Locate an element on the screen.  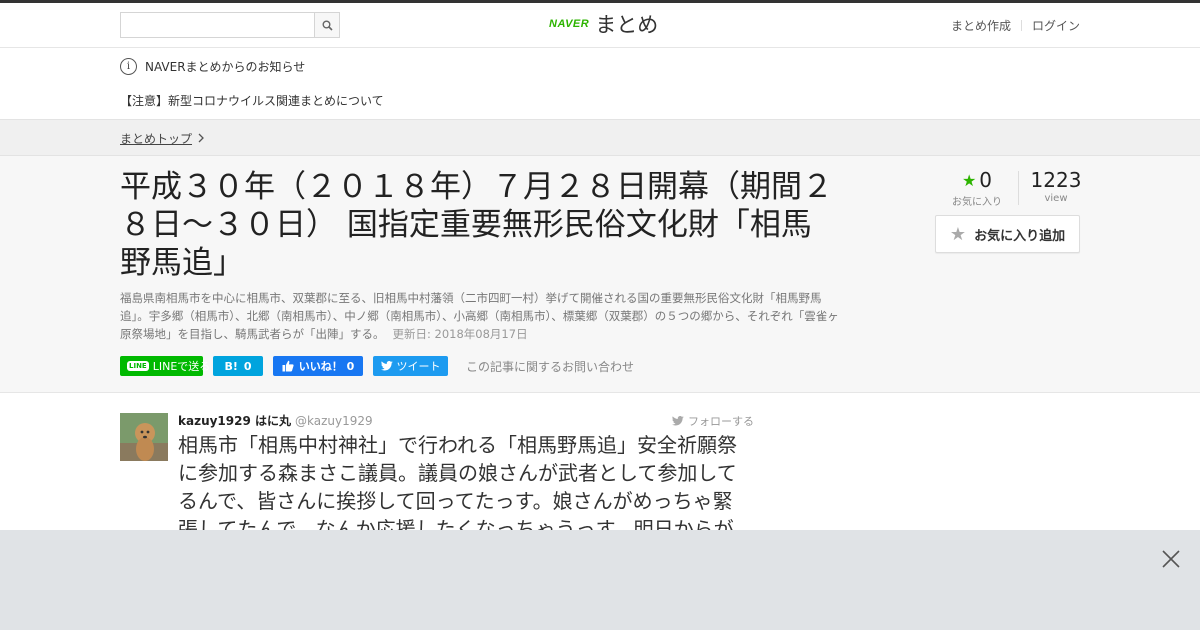
close-icon is located at coordinates (1171, 559).